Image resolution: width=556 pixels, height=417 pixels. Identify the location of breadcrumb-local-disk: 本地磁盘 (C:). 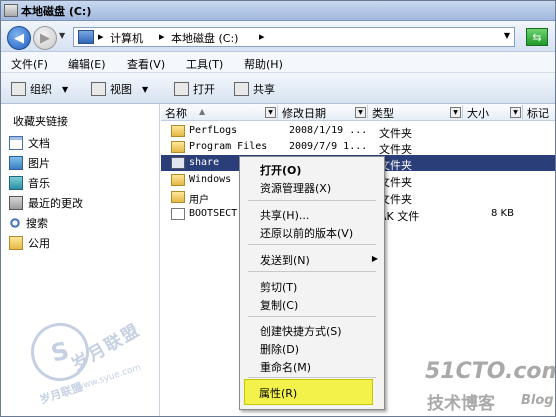
(204, 38).